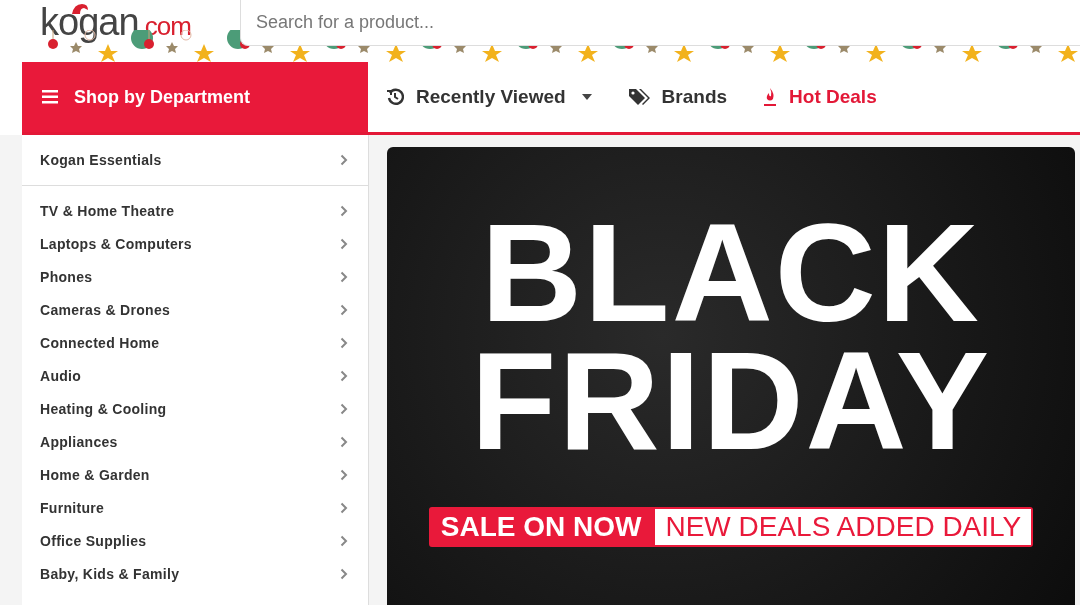  Describe the element at coordinates (195, 540) in the screenshot. I see `department-item: Office Supplies` at that location.